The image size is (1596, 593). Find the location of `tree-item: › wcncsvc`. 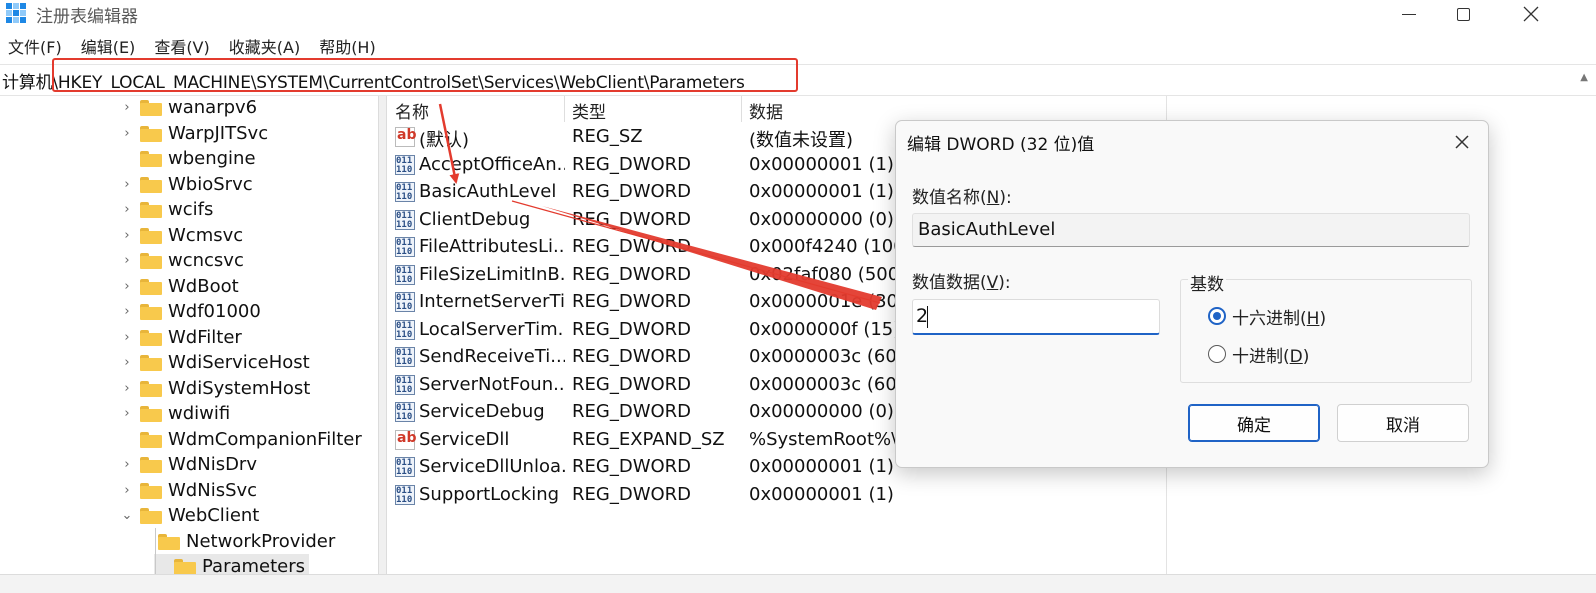

tree-item: › wcncsvc is located at coordinates (182, 260).